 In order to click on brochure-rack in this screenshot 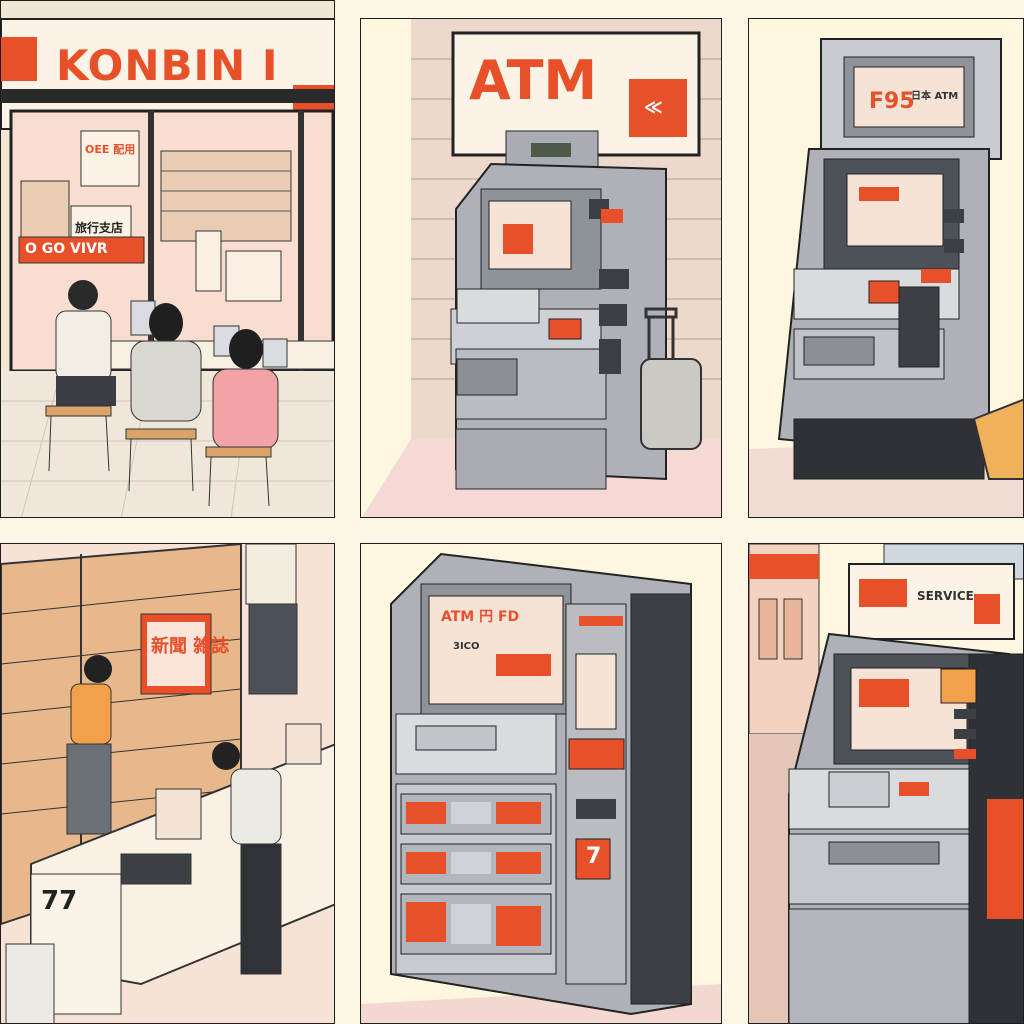, I will do `click(476, 874)`.